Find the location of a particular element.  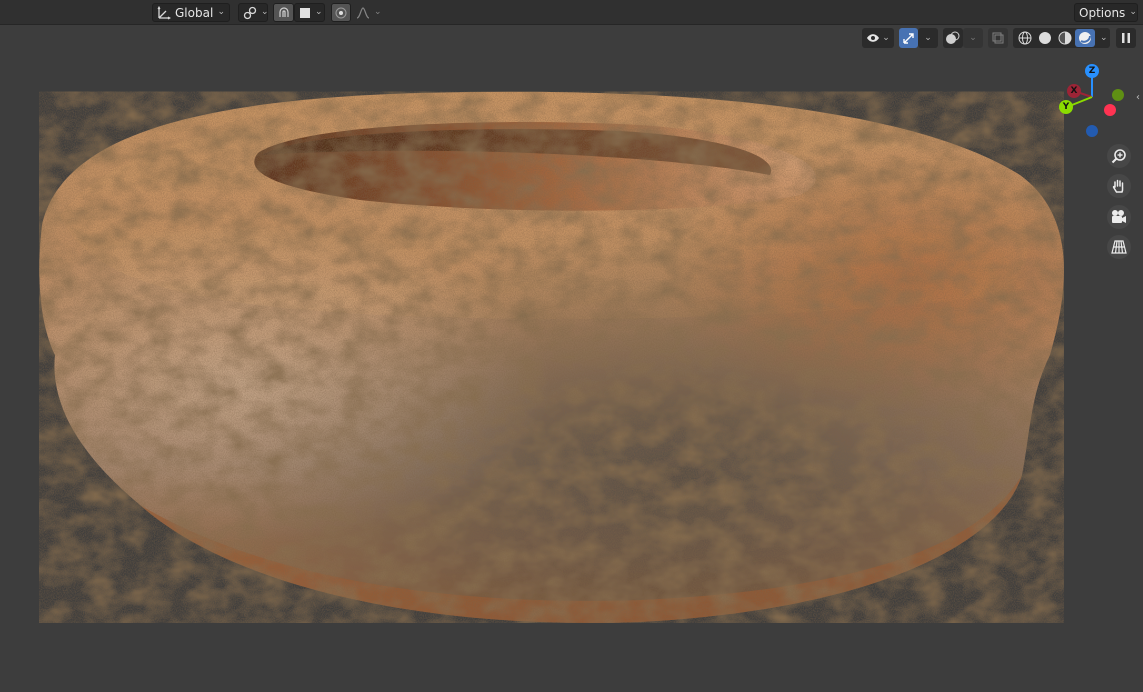

shading-mode-group: ⌄ is located at coordinates (1061, 38).